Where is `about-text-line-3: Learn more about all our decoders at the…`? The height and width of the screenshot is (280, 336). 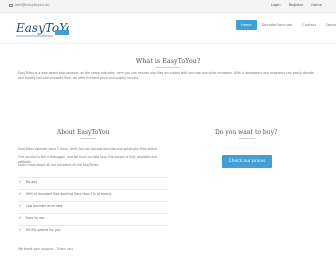
about-text-line-3: Learn more about all our decoders at the… is located at coordinates (59, 165).